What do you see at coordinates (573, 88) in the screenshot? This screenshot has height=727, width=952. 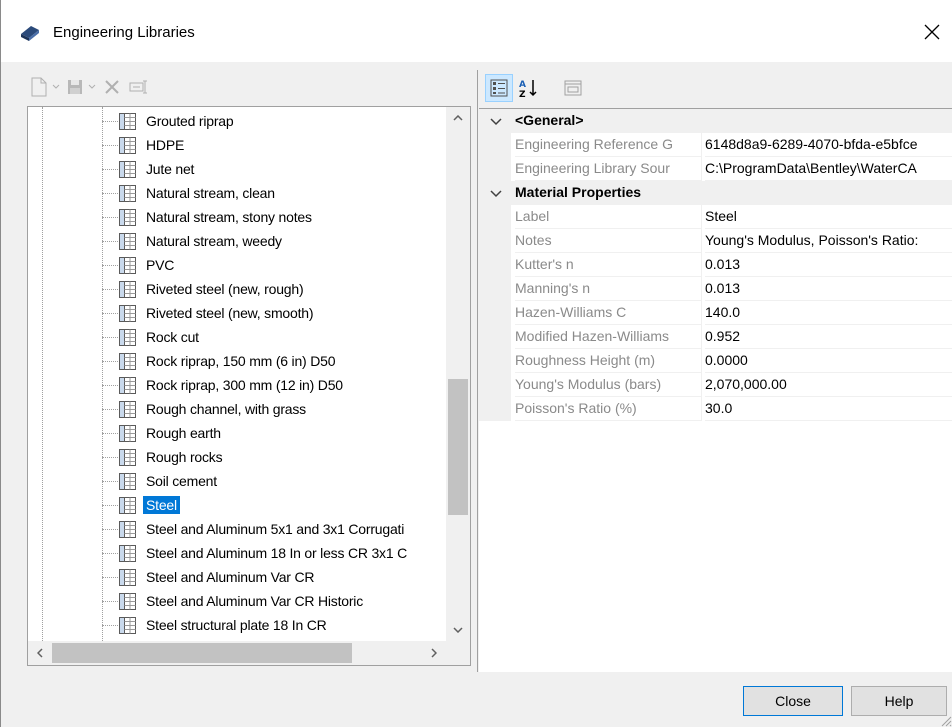 I see `property-pages-icon` at bounding box center [573, 88].